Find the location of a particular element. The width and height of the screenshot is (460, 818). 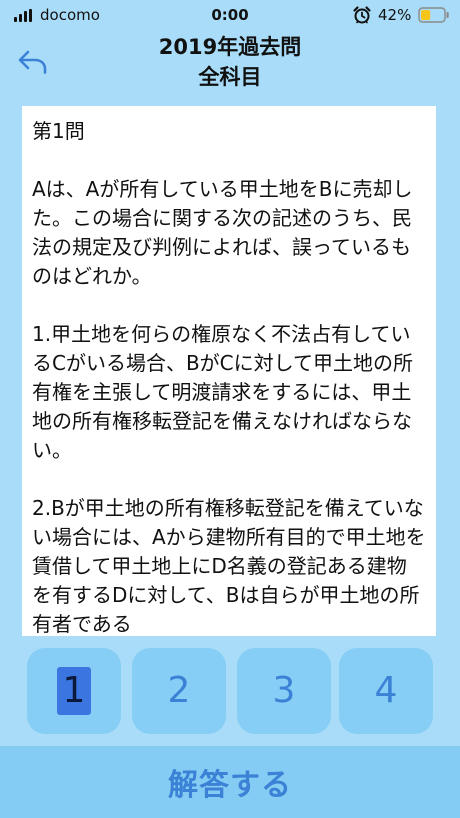

choice-button-3: 3 is located at coordinates (284, 691).